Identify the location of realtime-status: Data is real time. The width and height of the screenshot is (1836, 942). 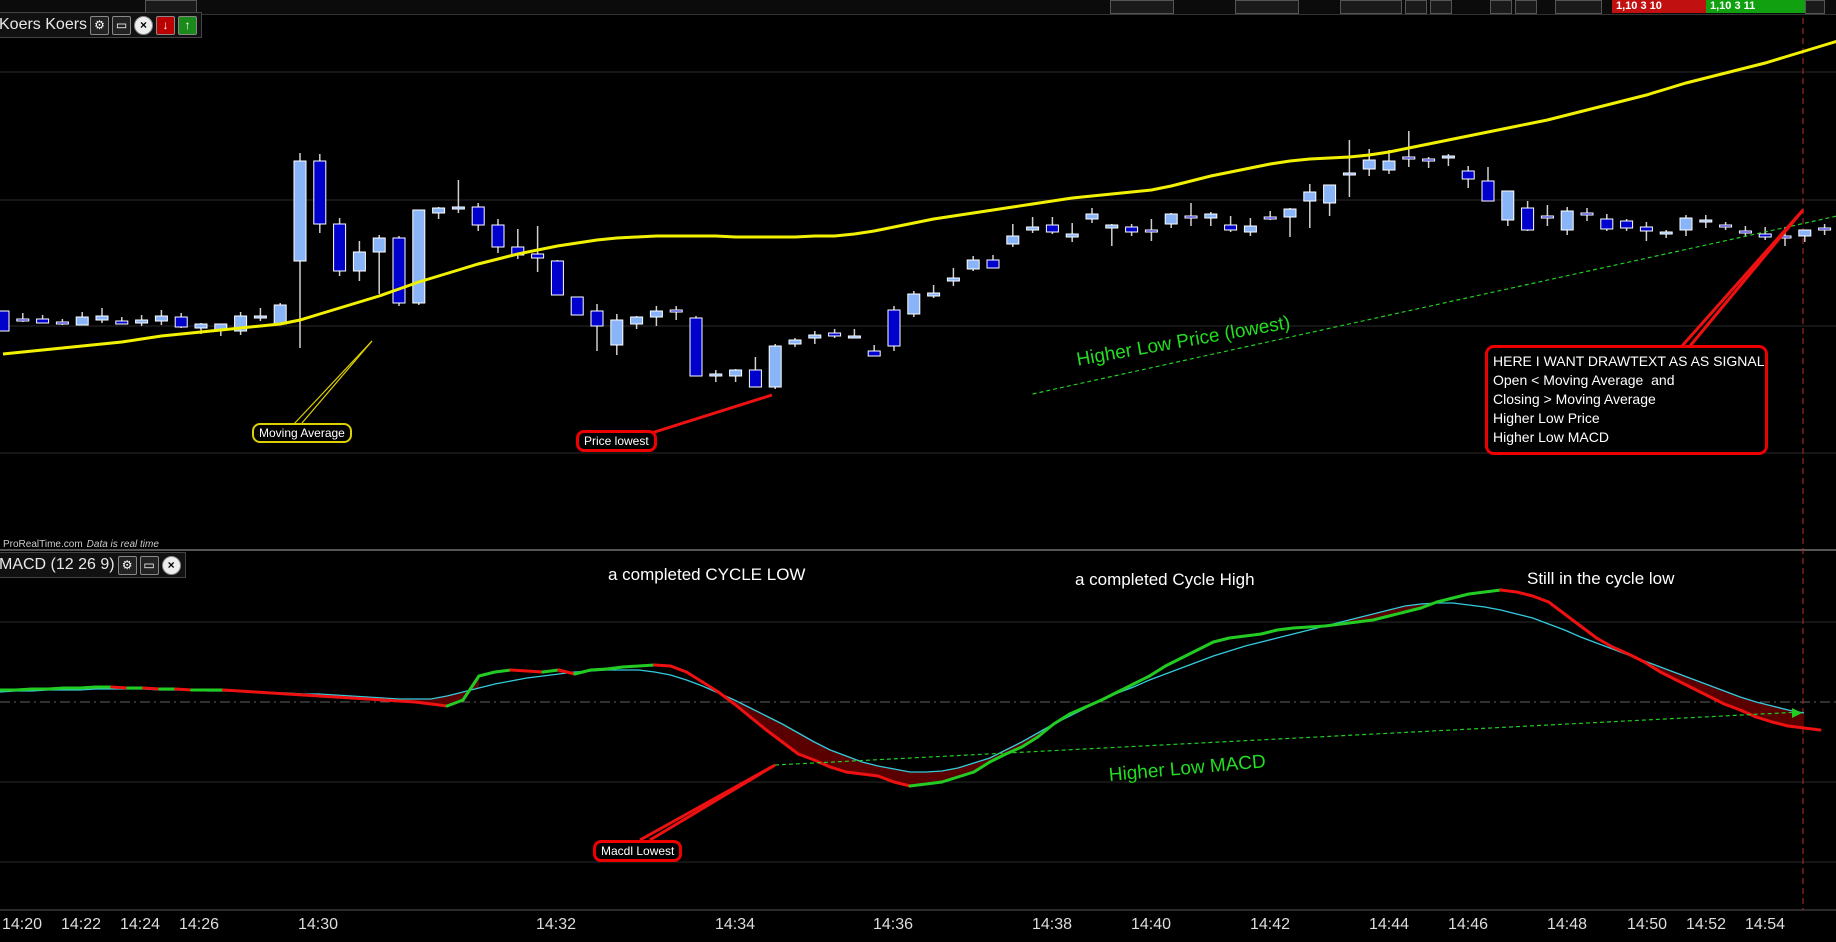
(122, 544).